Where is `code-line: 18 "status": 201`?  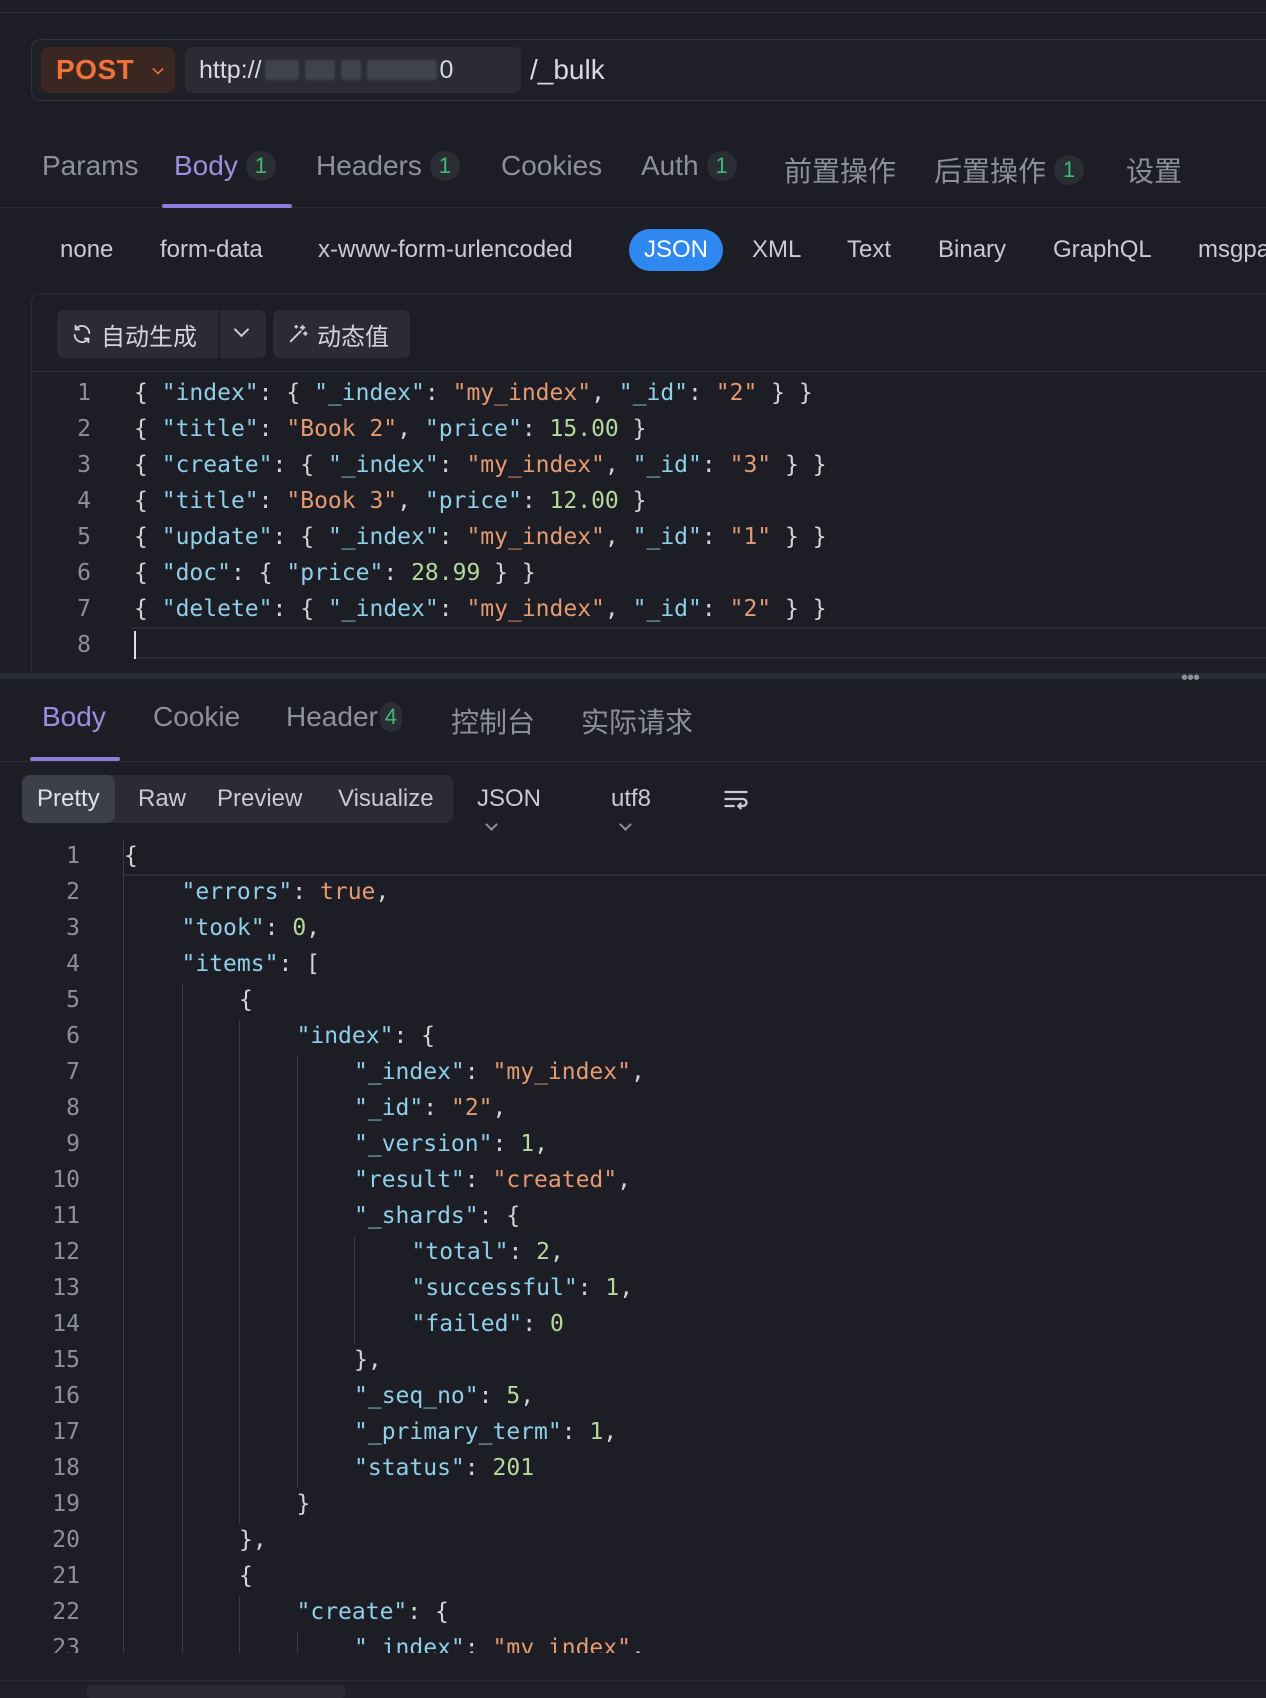
code-line: 18 "status": 201 is located at coordinates (633, 1468).